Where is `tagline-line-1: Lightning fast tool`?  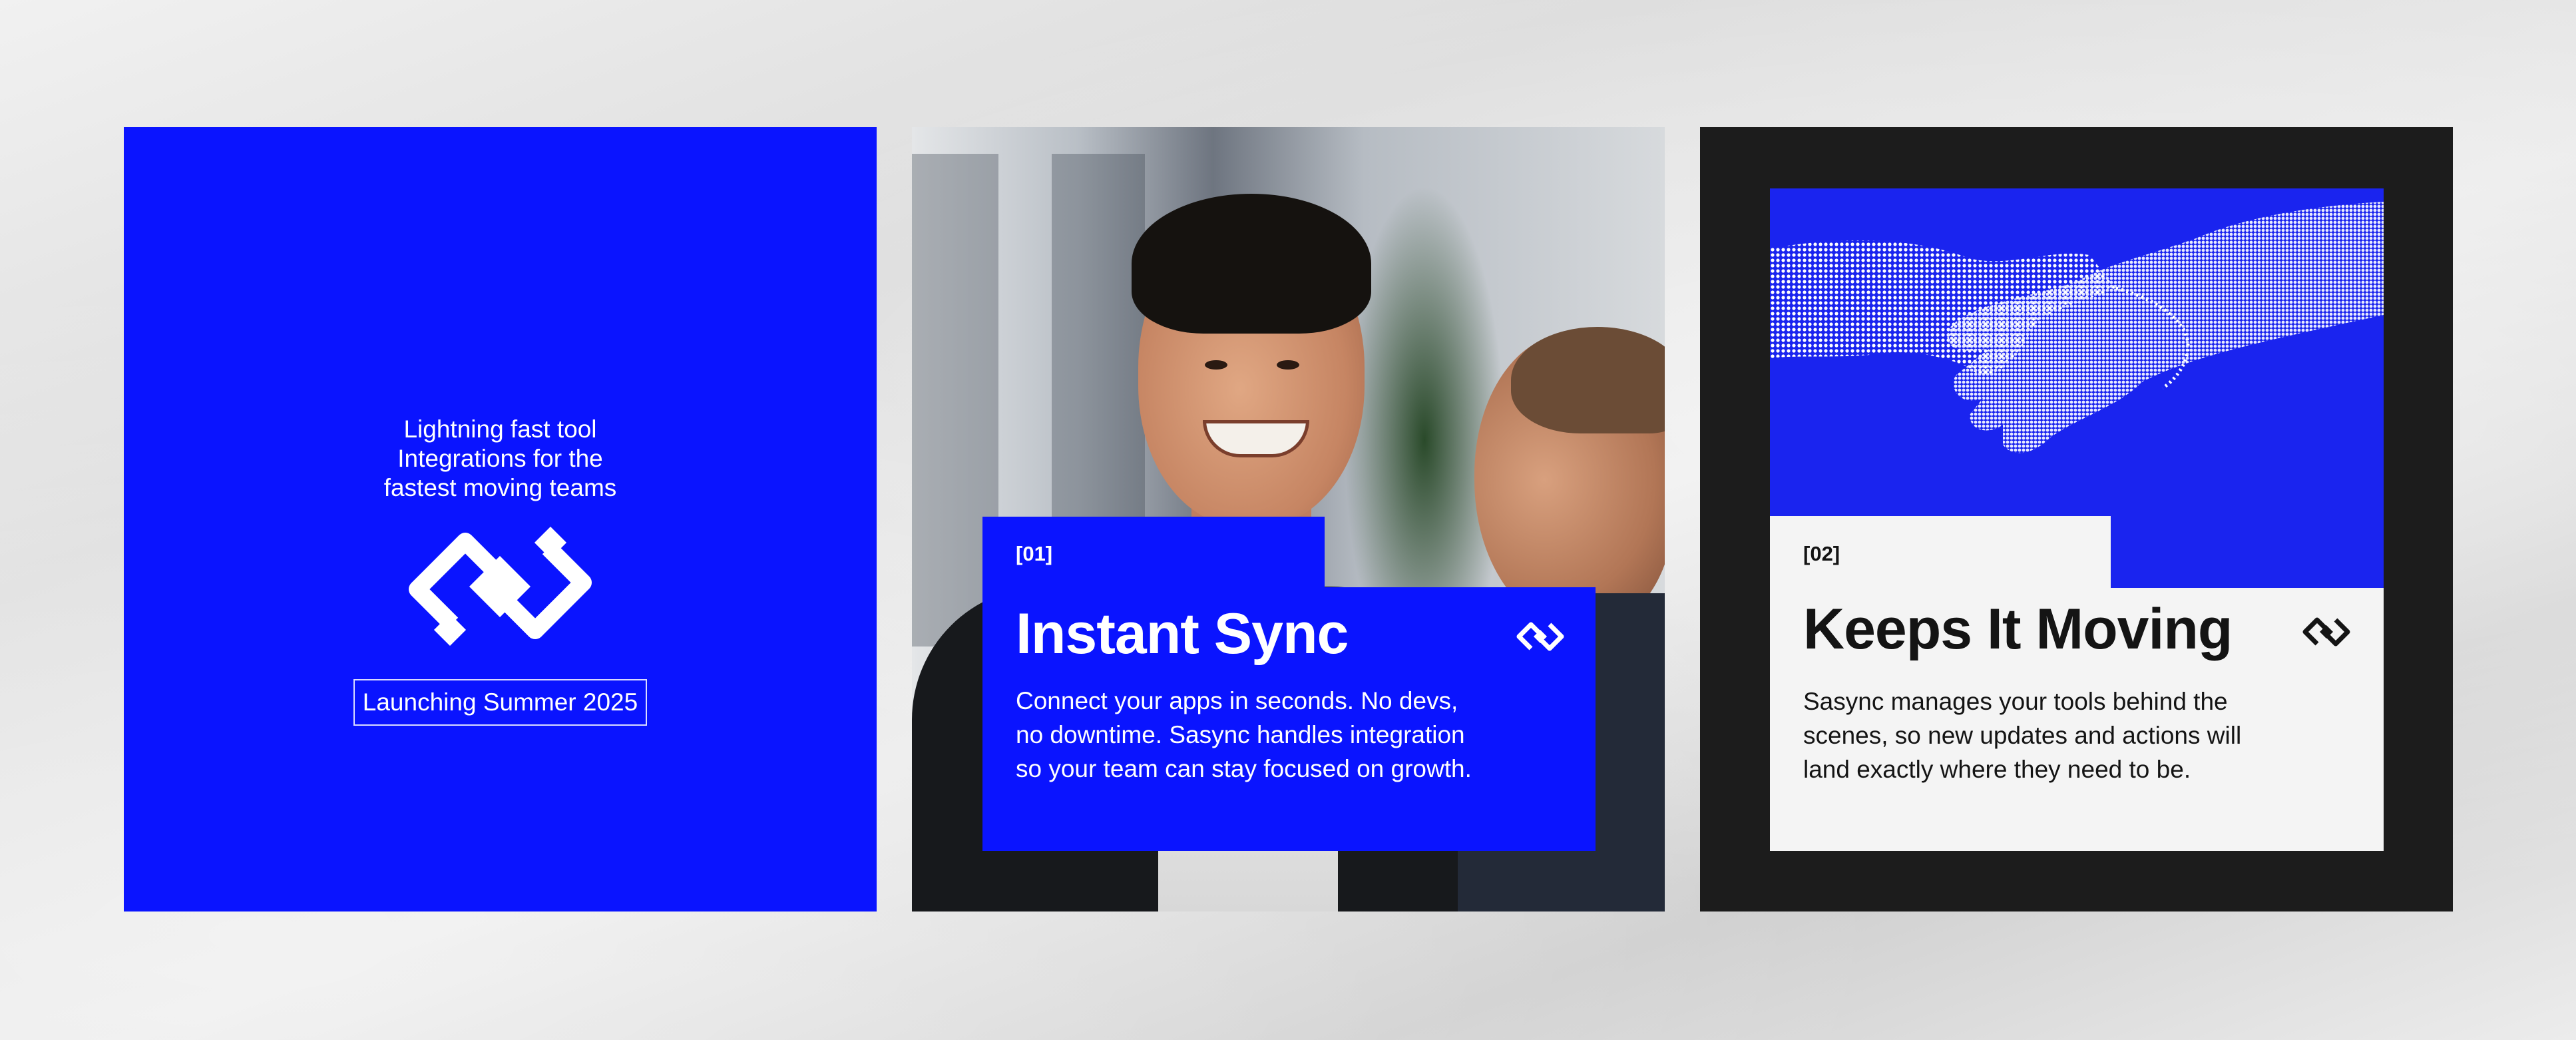
tagline-line-1: Lightning fast tool is located at coordinates (500, 429).